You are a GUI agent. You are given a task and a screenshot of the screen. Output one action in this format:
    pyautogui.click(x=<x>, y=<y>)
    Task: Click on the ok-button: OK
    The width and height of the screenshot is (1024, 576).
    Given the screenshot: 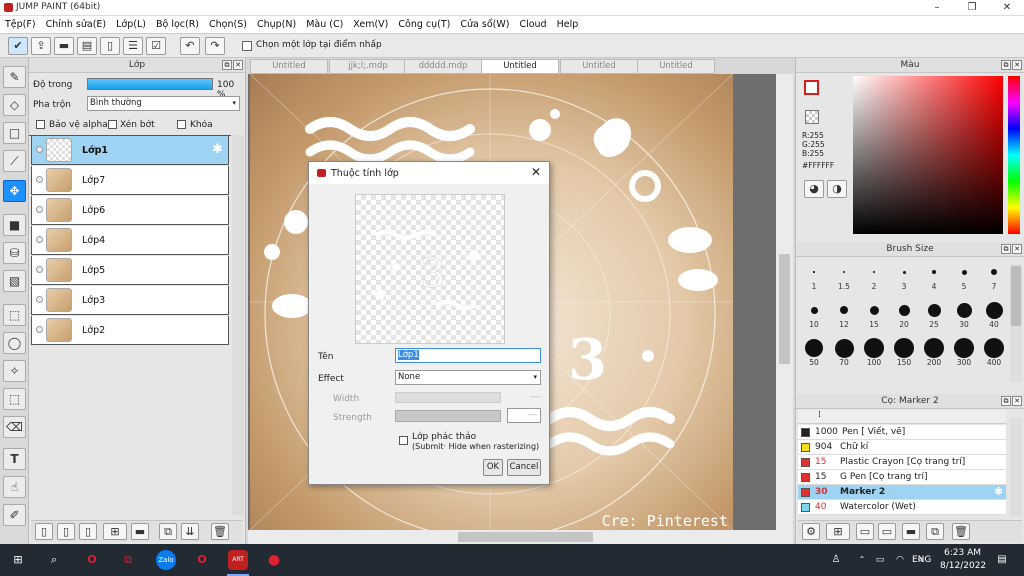 What is the action you would take?
    pyautogui.click(x=493, y=467)
    